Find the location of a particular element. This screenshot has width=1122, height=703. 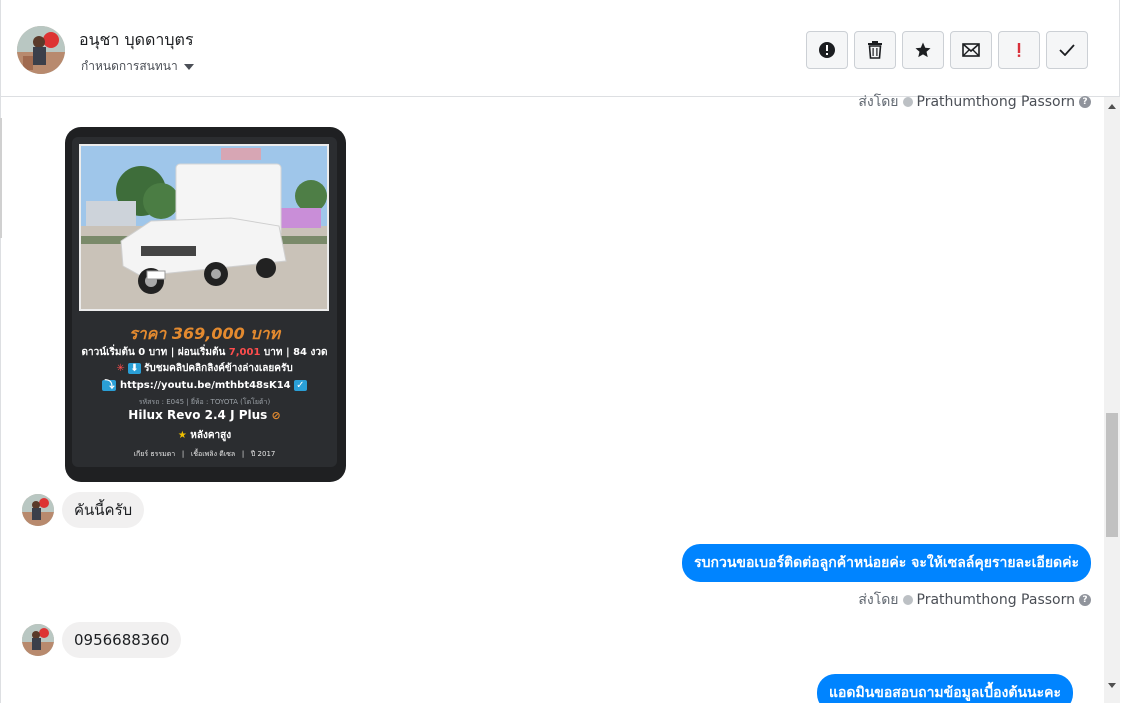

scroll-up-arrow-icon is located at coordinates (1112, 106).